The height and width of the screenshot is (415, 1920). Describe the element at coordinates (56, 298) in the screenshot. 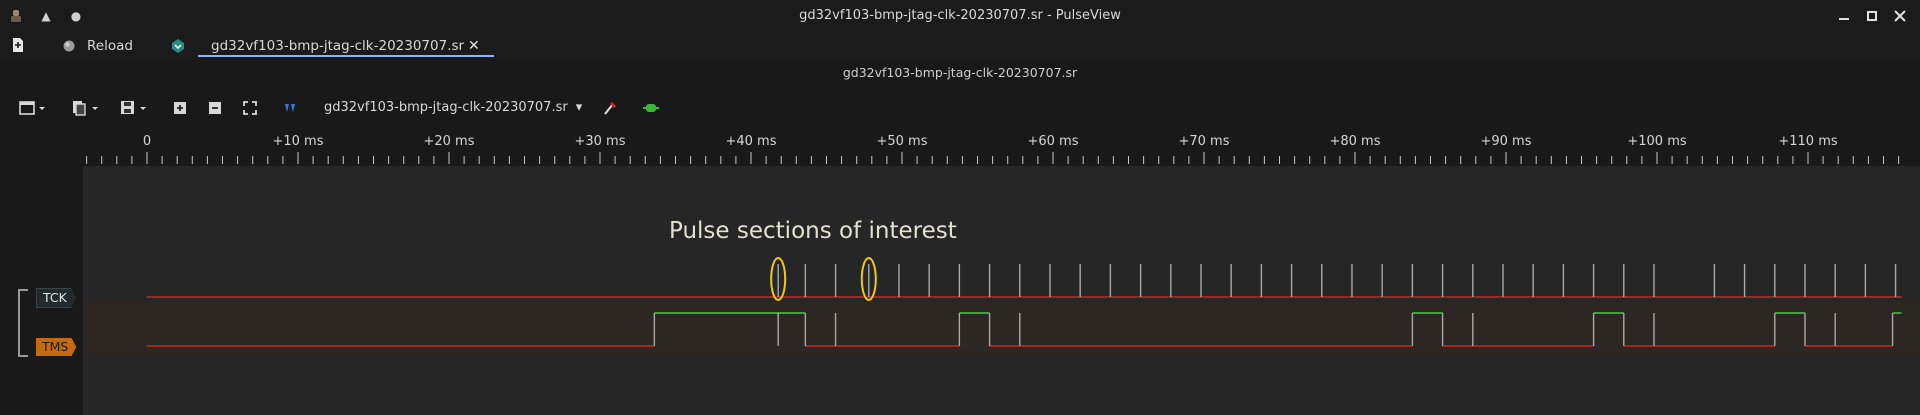

I see `channel-label-tck: TCK` at that location.